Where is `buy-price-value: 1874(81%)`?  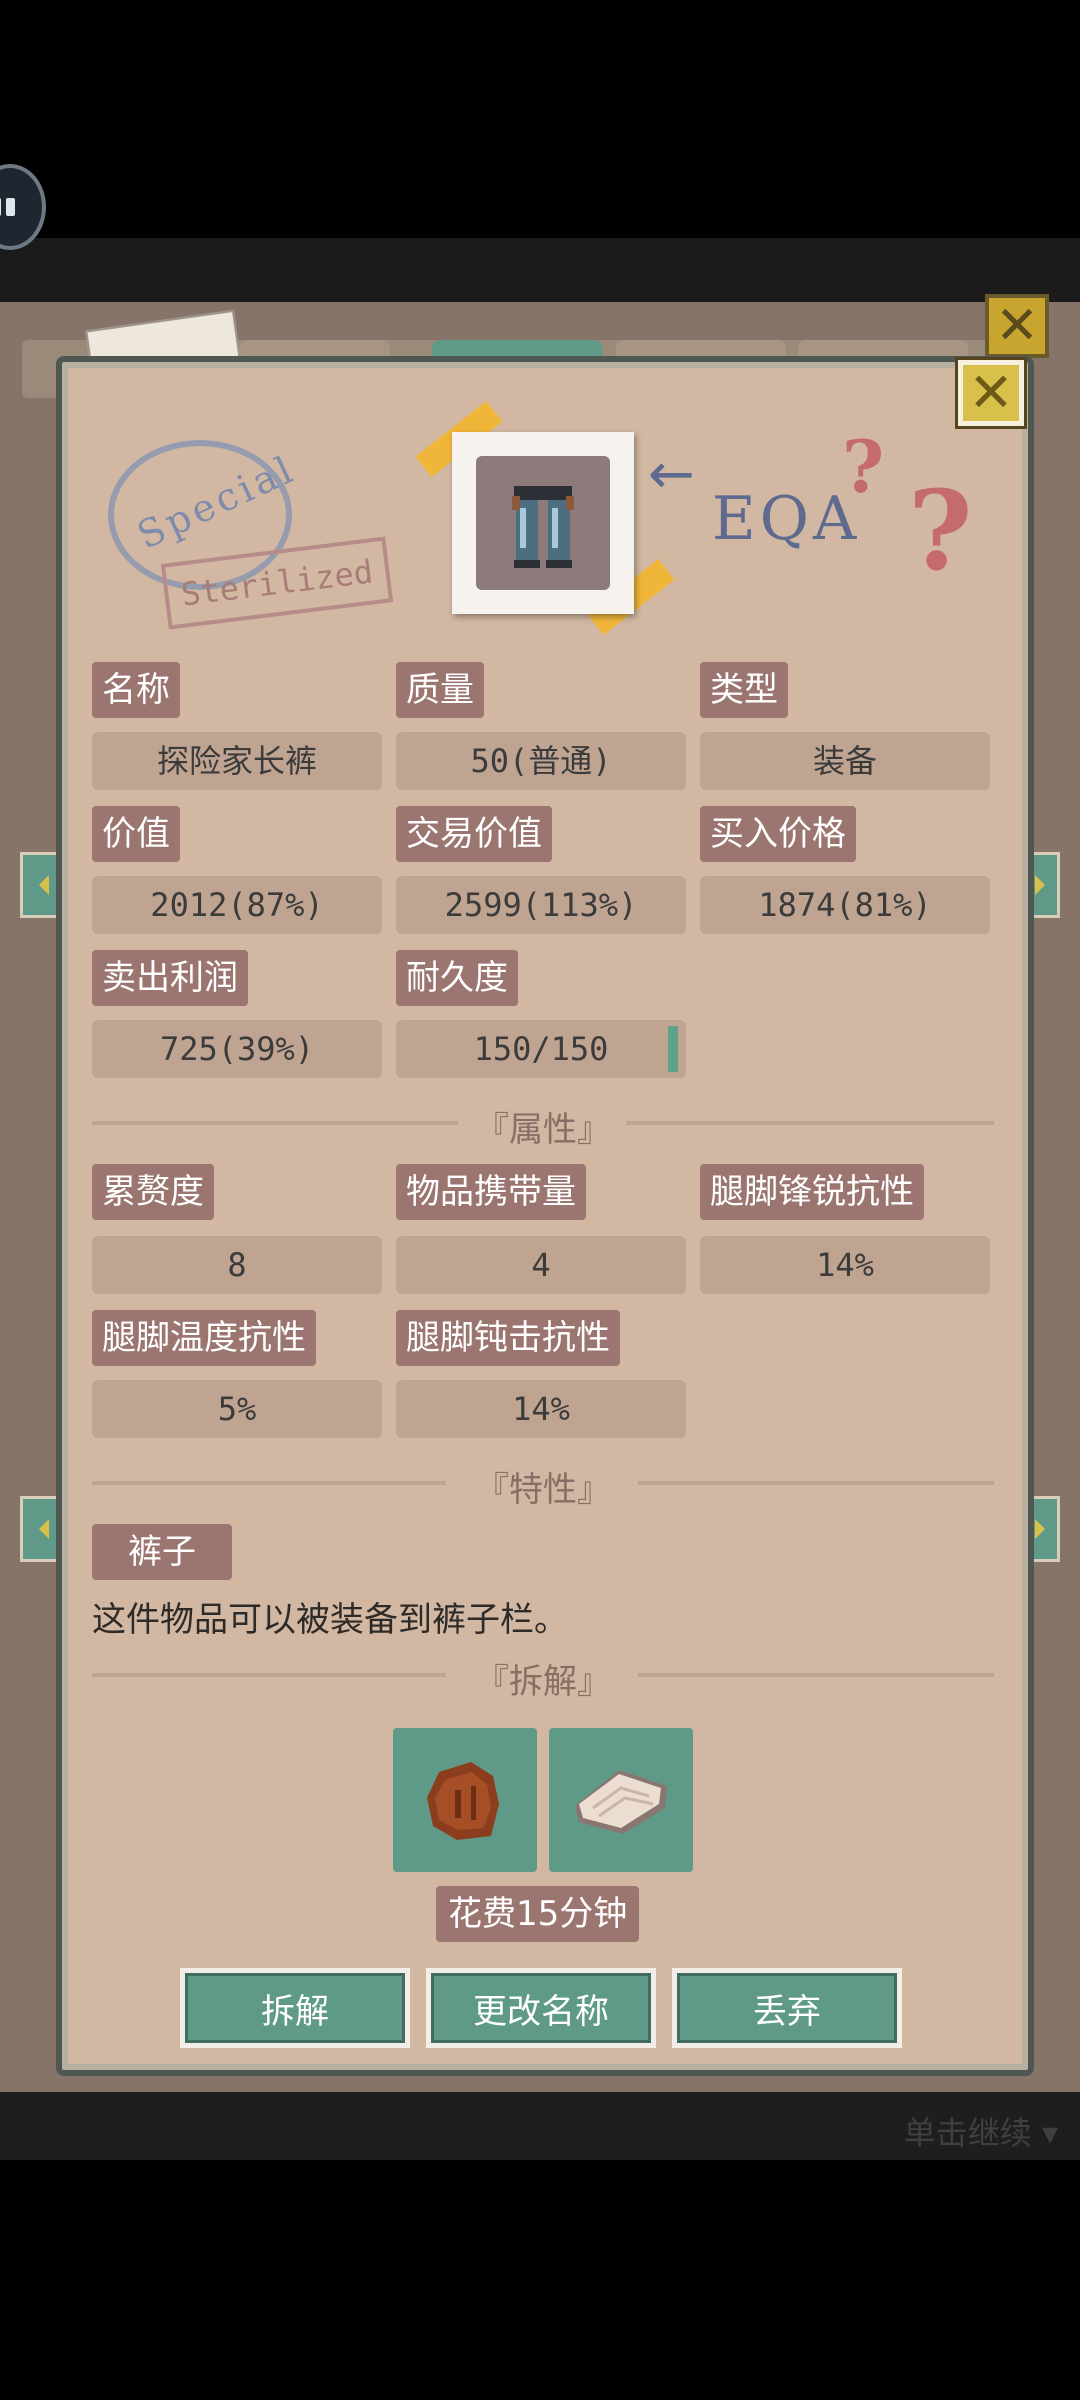 buy-price-value: 1874(81%) is located at coordinates (845, 905).